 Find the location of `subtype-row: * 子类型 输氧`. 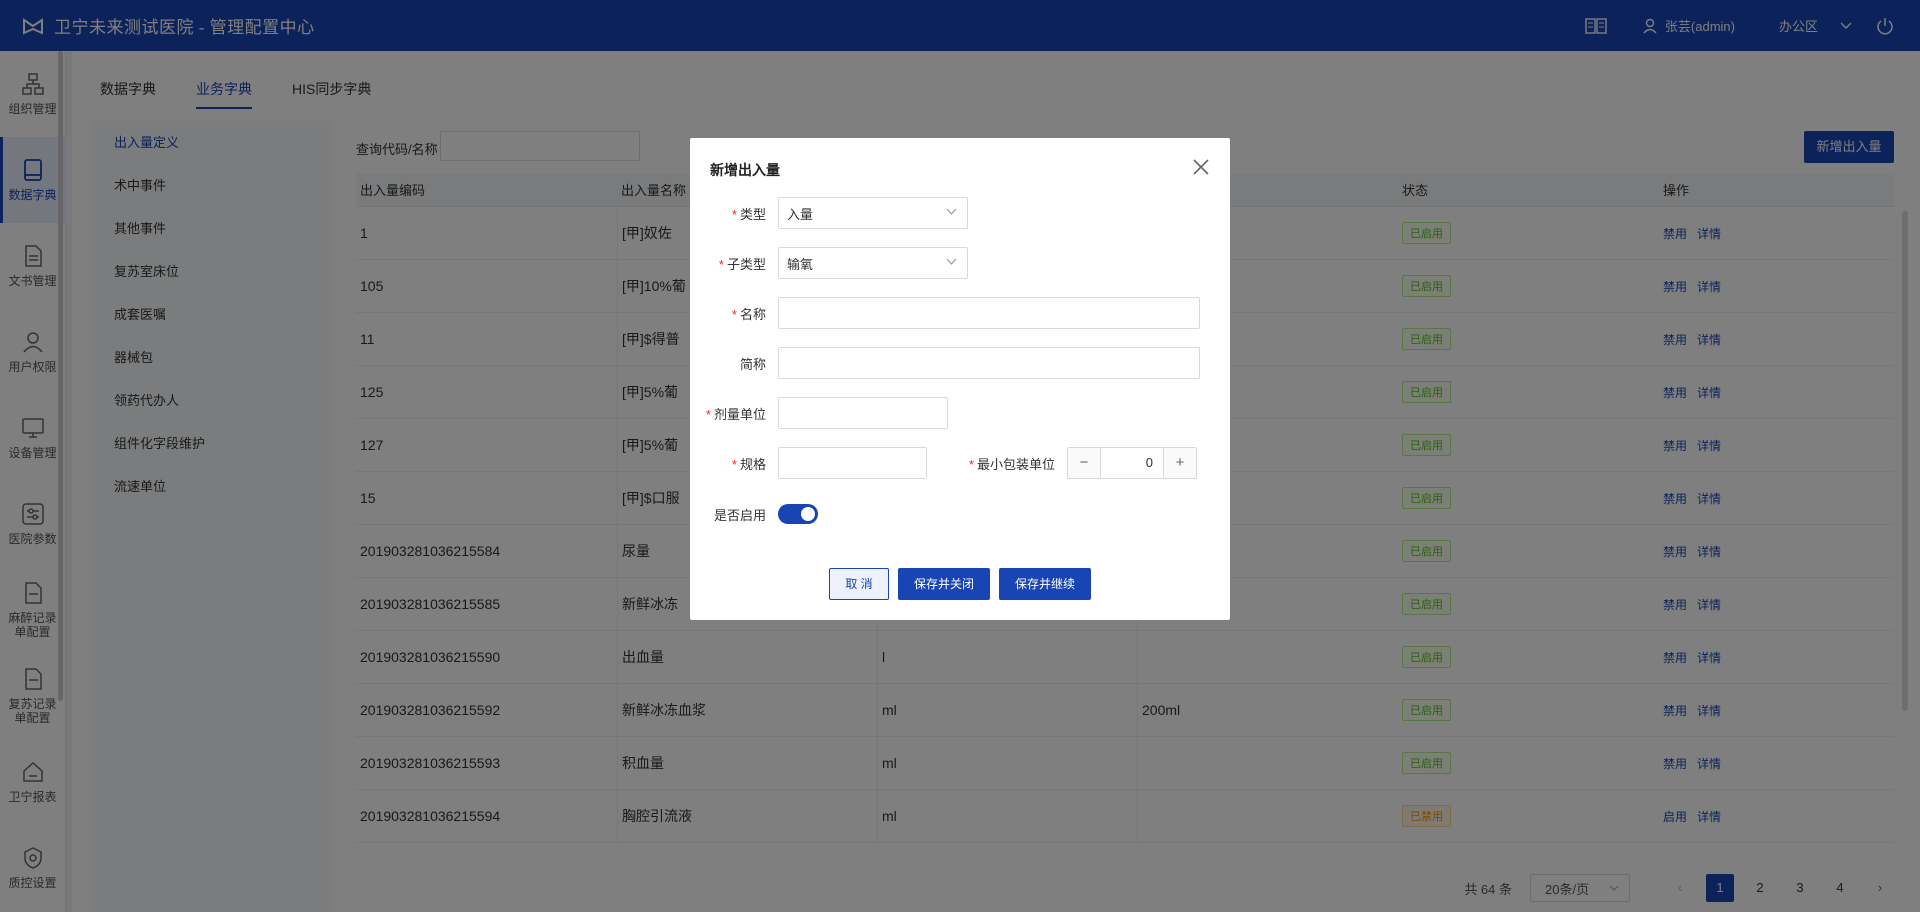

subtype-row: * 子类型 输氧 is located at coordinates (829, 263).